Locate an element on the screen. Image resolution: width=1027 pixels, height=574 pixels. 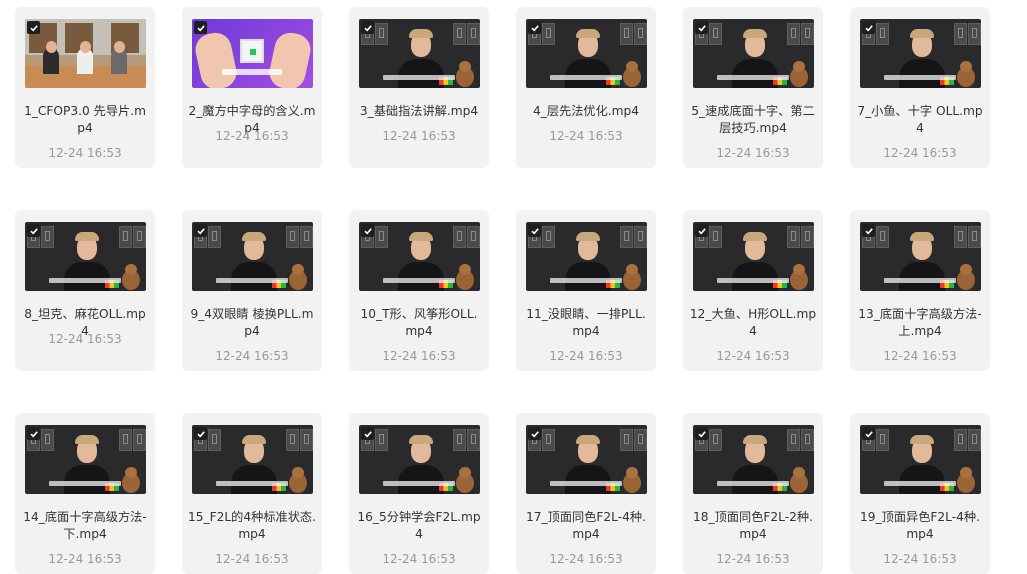
file-card: 3_基础指法讲解.mp4 12-24 16:53 is located at coordinates (419, 87).